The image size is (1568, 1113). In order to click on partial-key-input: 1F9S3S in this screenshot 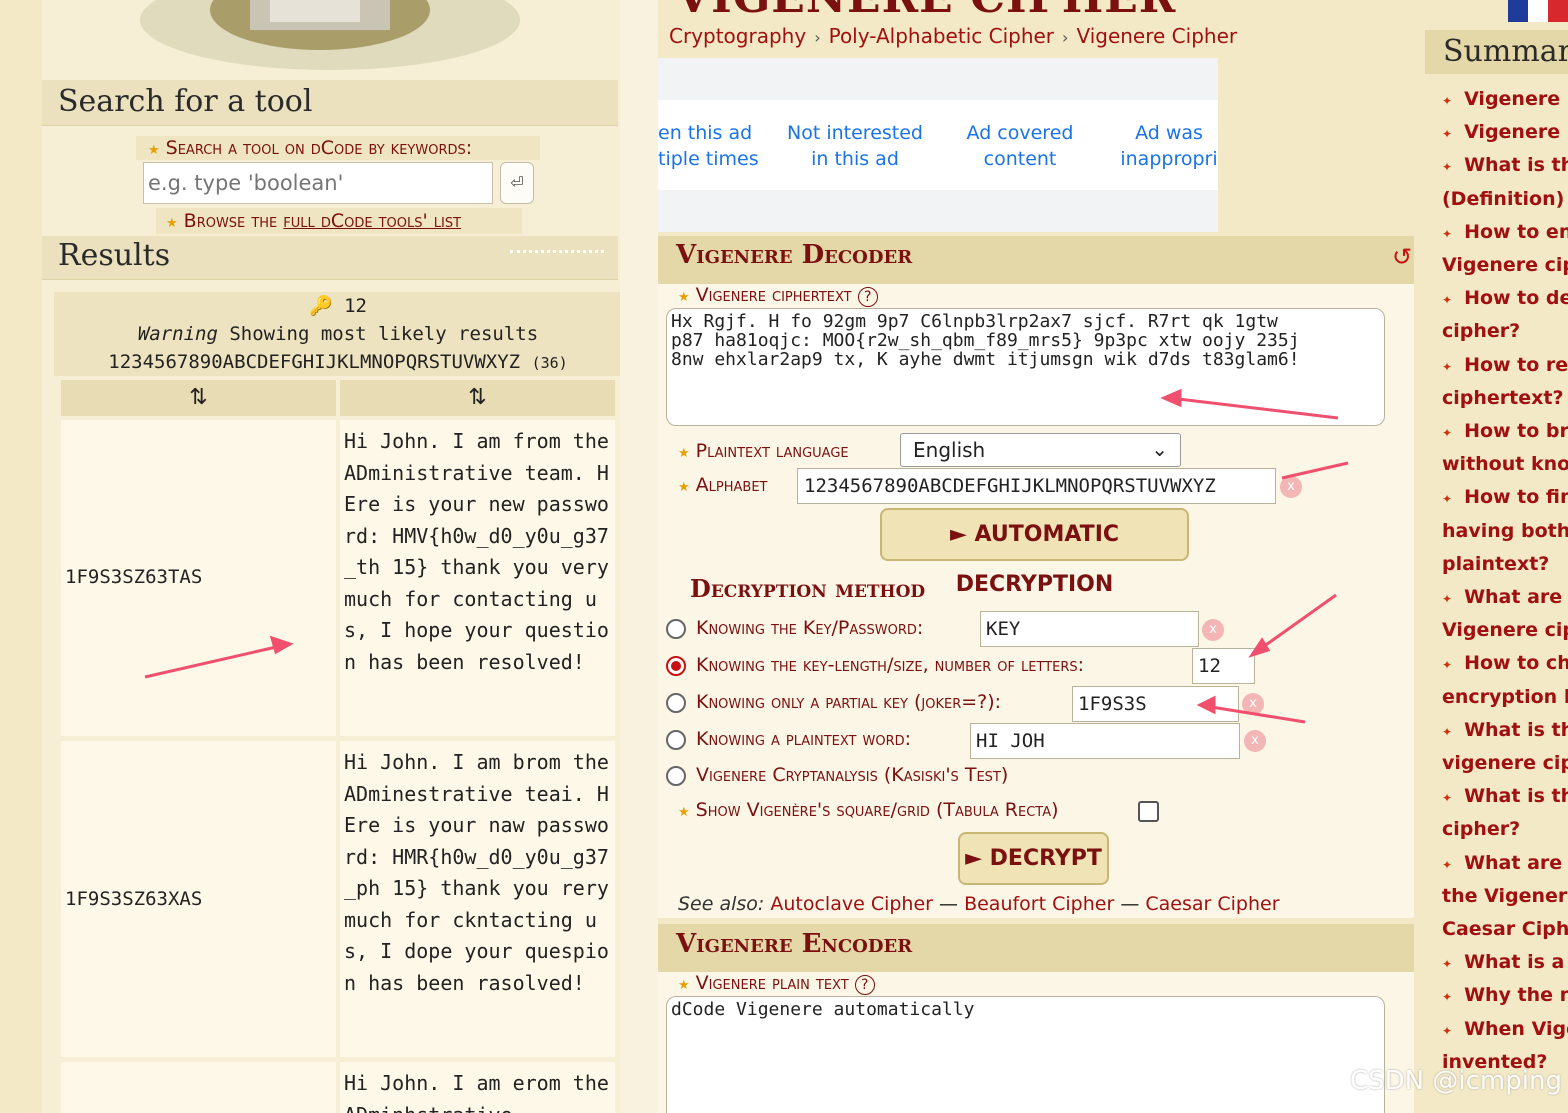, I will do `click(1155, 704)`.